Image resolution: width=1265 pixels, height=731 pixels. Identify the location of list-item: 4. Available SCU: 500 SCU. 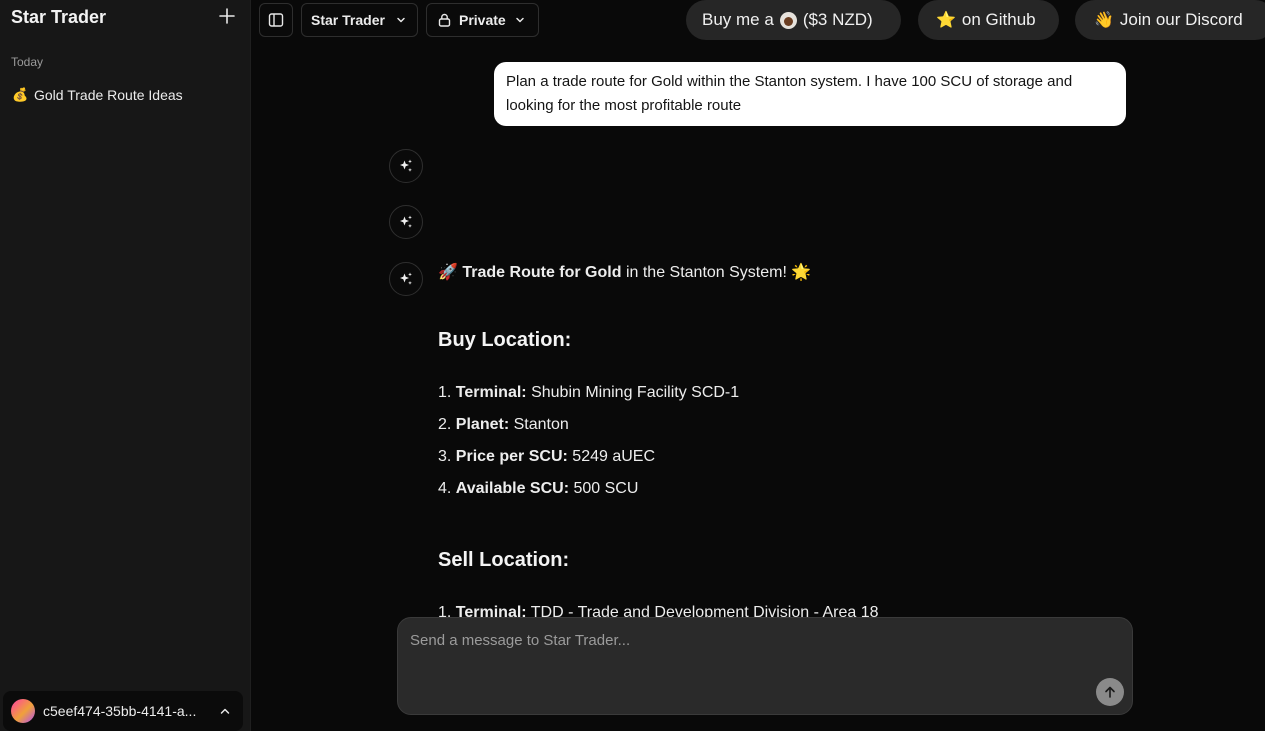
(538, 489).